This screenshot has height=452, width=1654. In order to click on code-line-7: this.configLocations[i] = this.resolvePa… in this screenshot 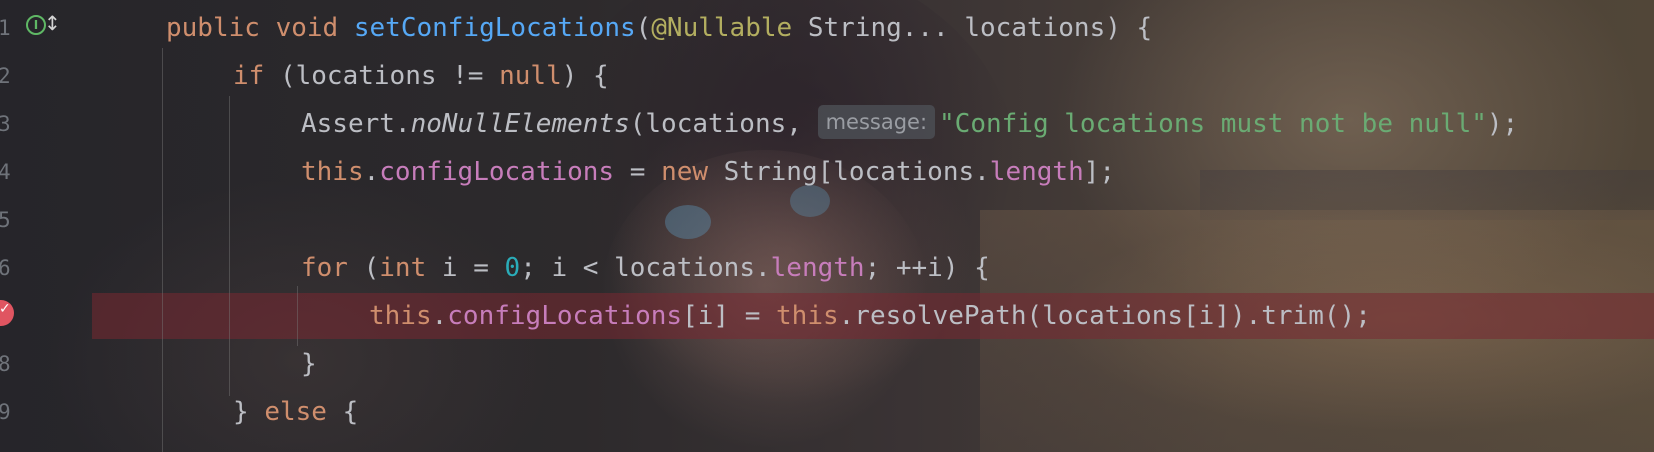, I will do `click(870, 316)`.